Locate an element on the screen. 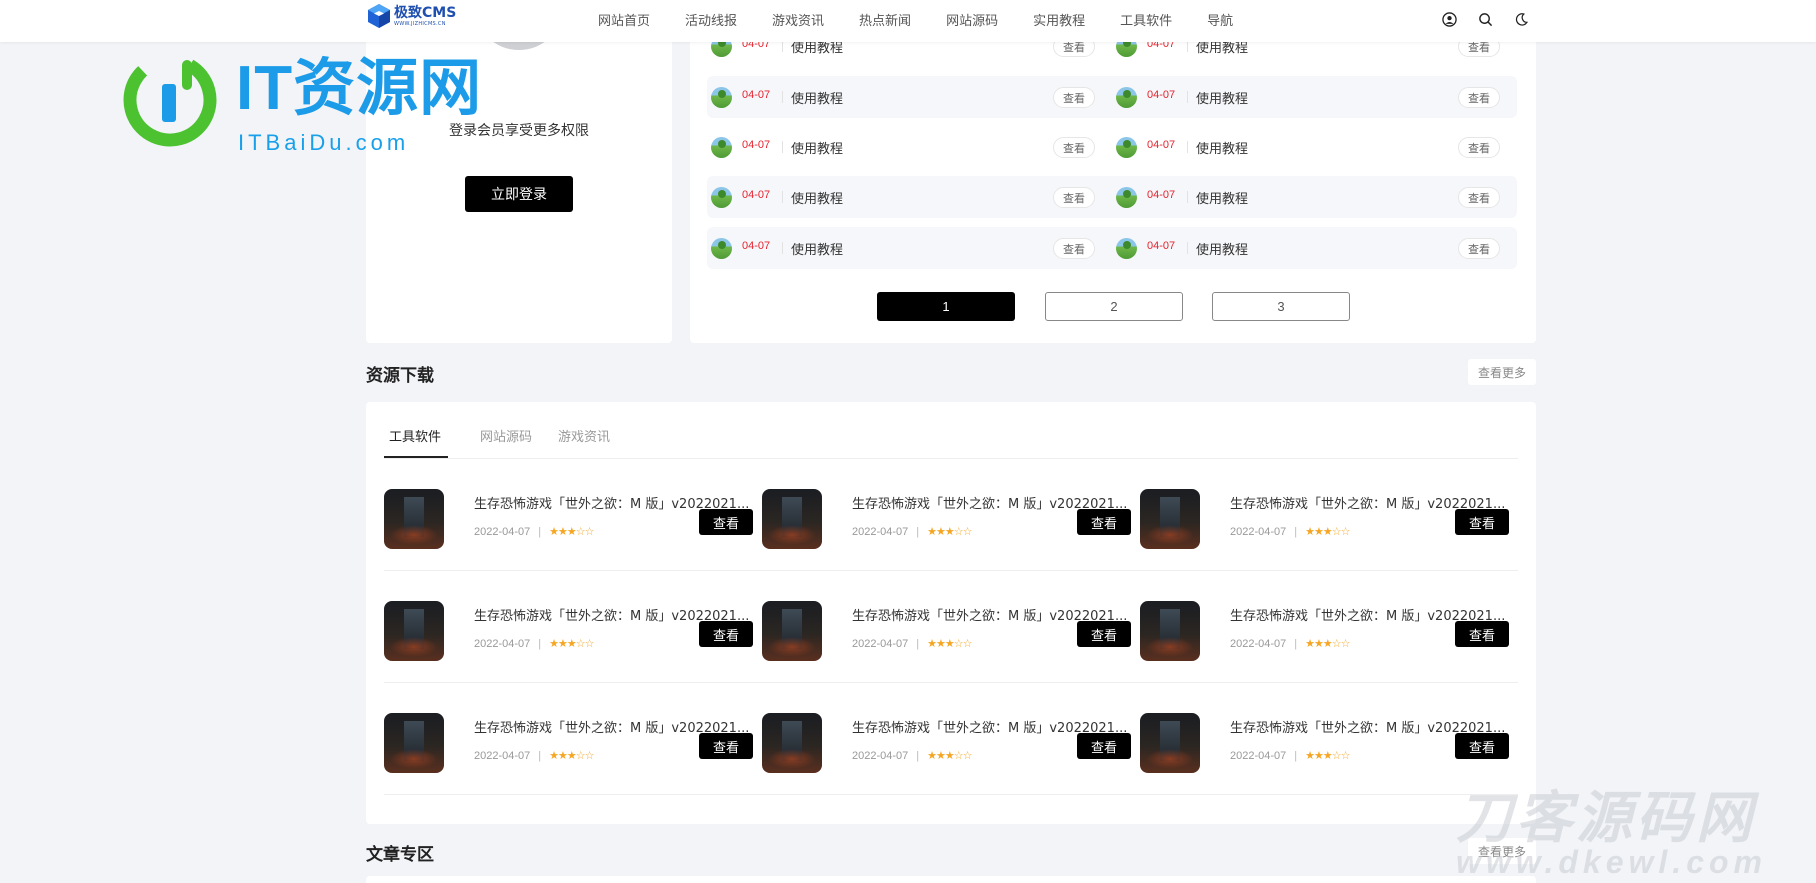 This screenshot has width=1816, height=883. dk-watermark: 刀客源码网 www.dkewl.com is located at coordinates (1631, 835).